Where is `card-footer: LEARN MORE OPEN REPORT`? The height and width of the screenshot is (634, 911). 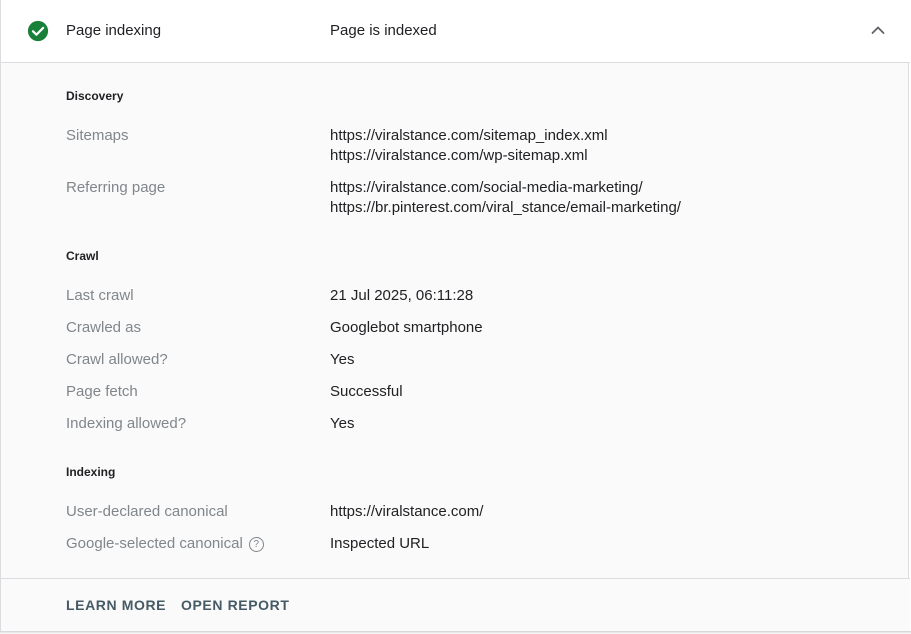 card-footer: LEARN MORE OPEN REPORT is located at coordinates (455, 604).